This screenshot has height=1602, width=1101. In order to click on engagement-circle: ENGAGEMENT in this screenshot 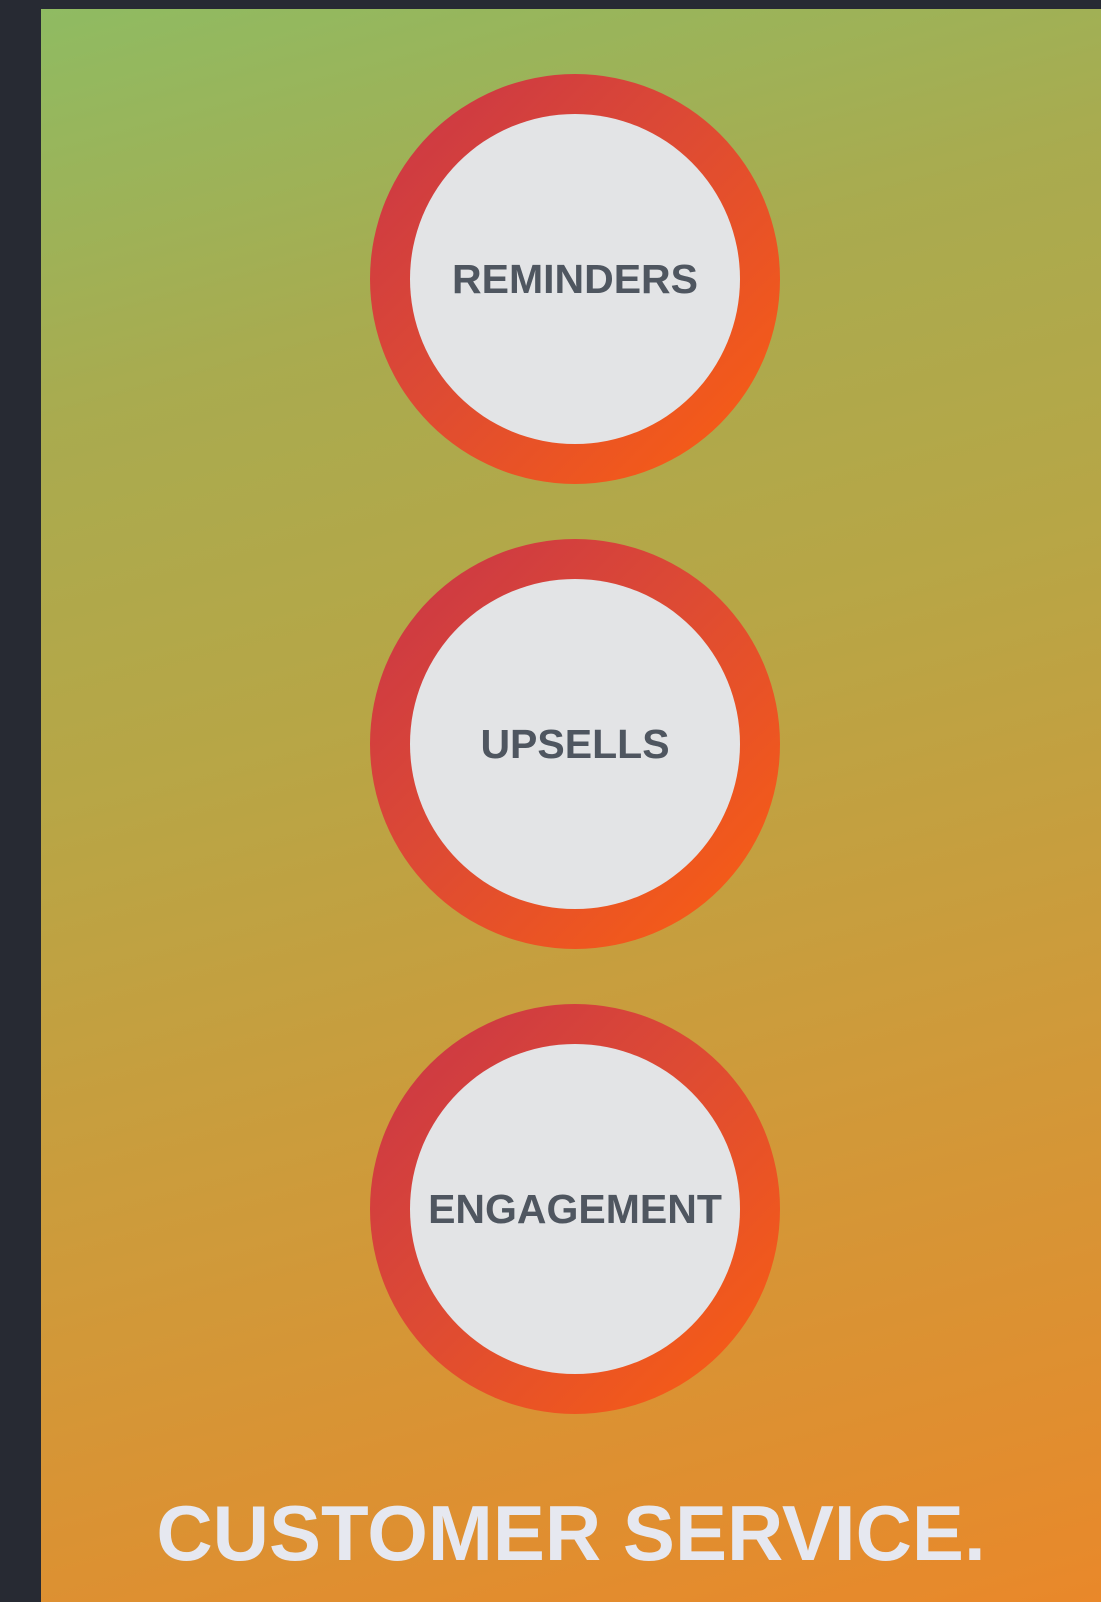, I will do `click(575, 1209)`.